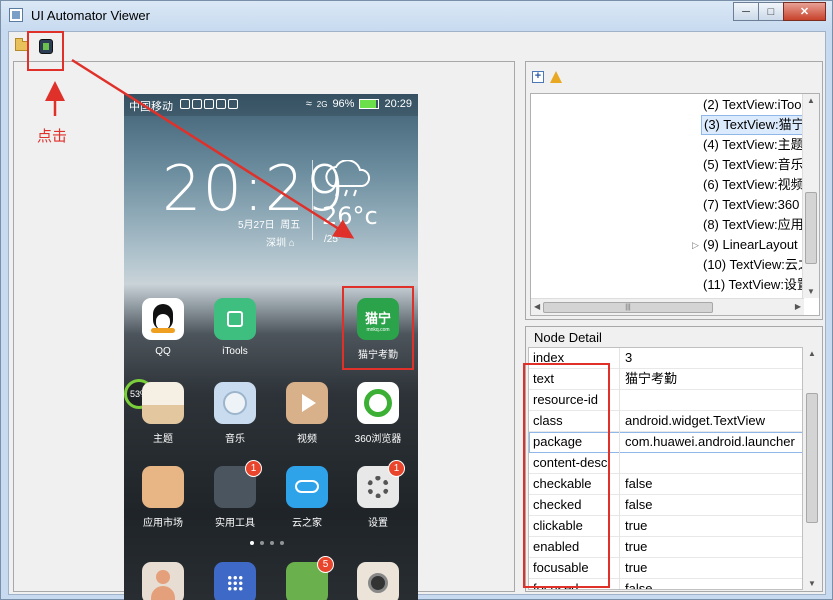  Describe the element at coordinates (369, 104) in the screenshot. I see `battery-icon` at that location.